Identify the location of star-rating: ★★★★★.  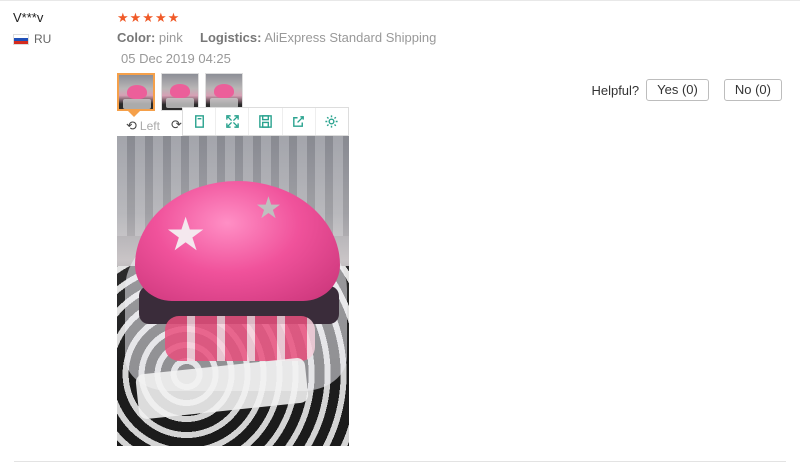
(149, 17).